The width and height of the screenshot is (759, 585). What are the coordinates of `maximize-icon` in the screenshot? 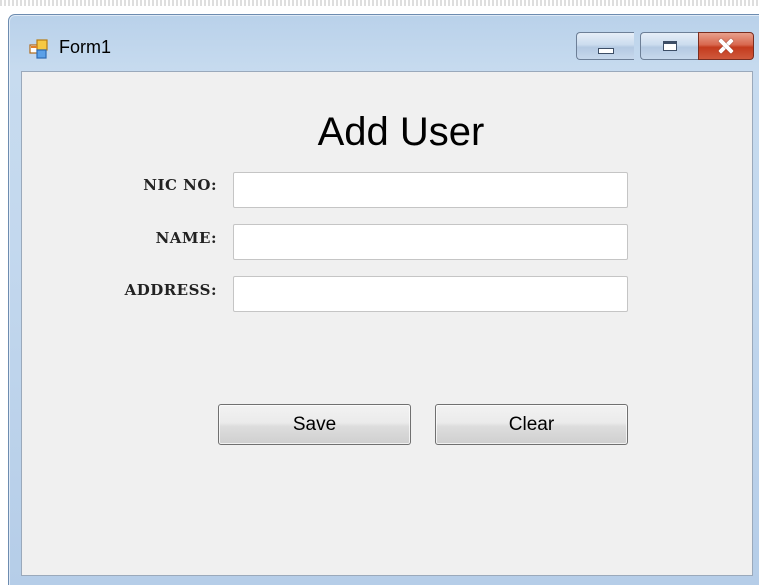 It's located at (669, 46).